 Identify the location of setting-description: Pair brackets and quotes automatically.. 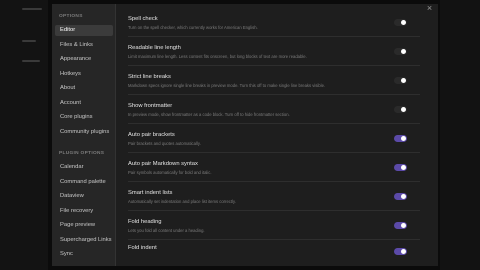
(164, 143).